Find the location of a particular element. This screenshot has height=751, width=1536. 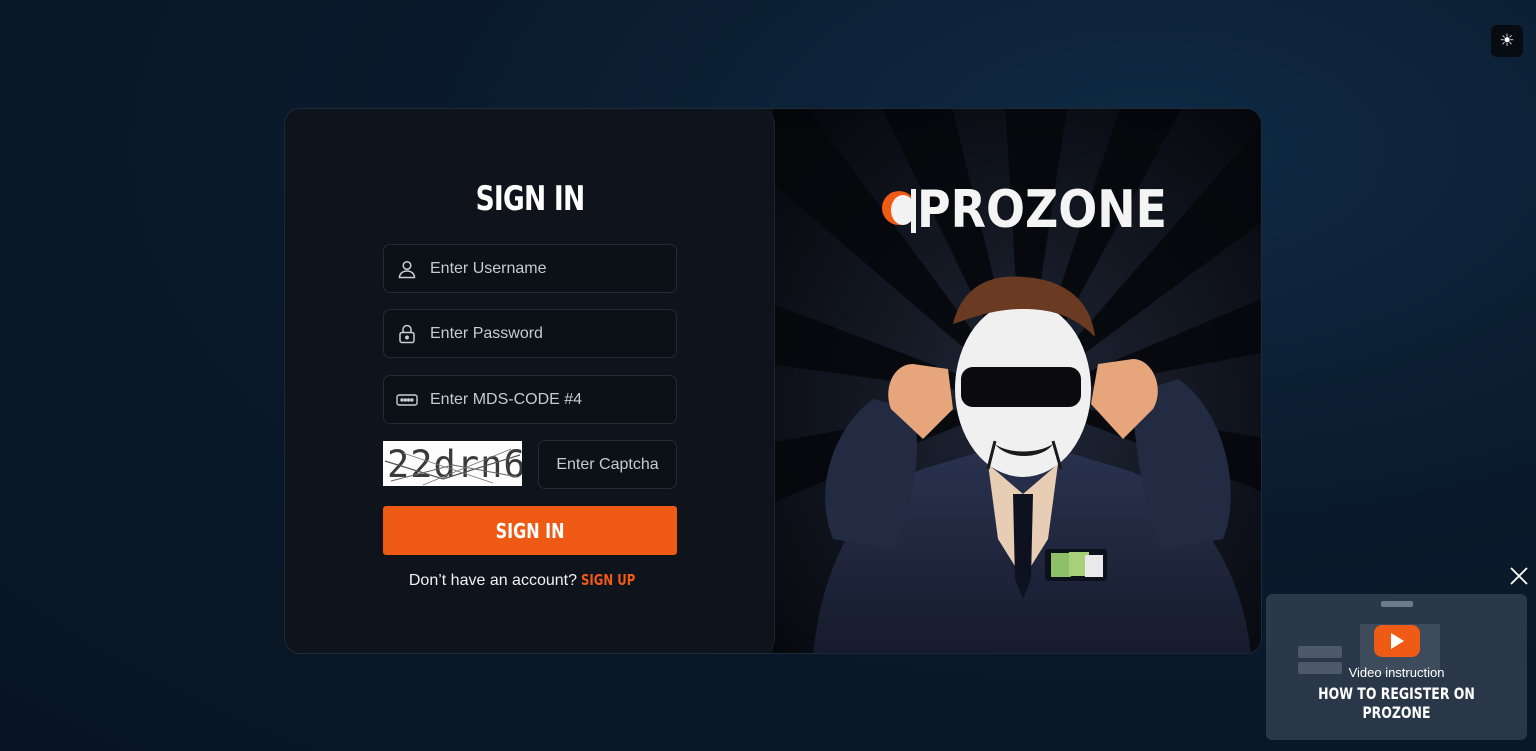

sign-in-button: SIGN IN is located at coordinates (530, 530).